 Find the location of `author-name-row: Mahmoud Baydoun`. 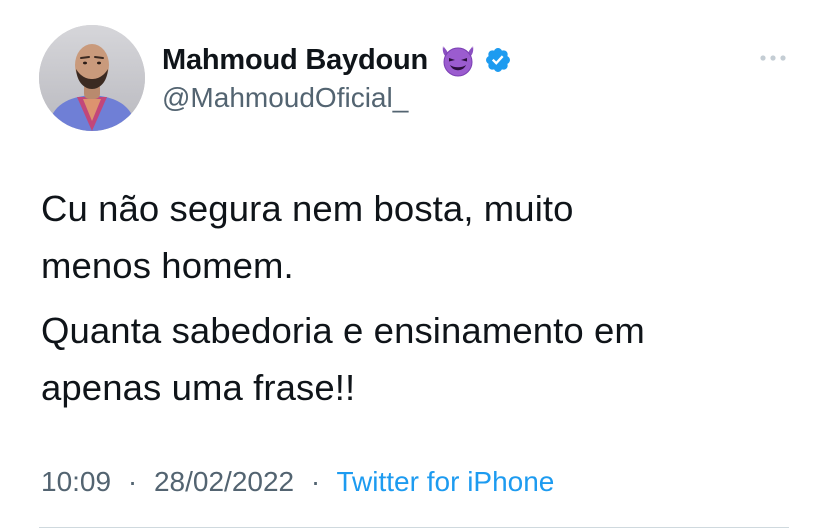

author-name-row: Mahmoud Baydoun is located at coordinates (337, 60).